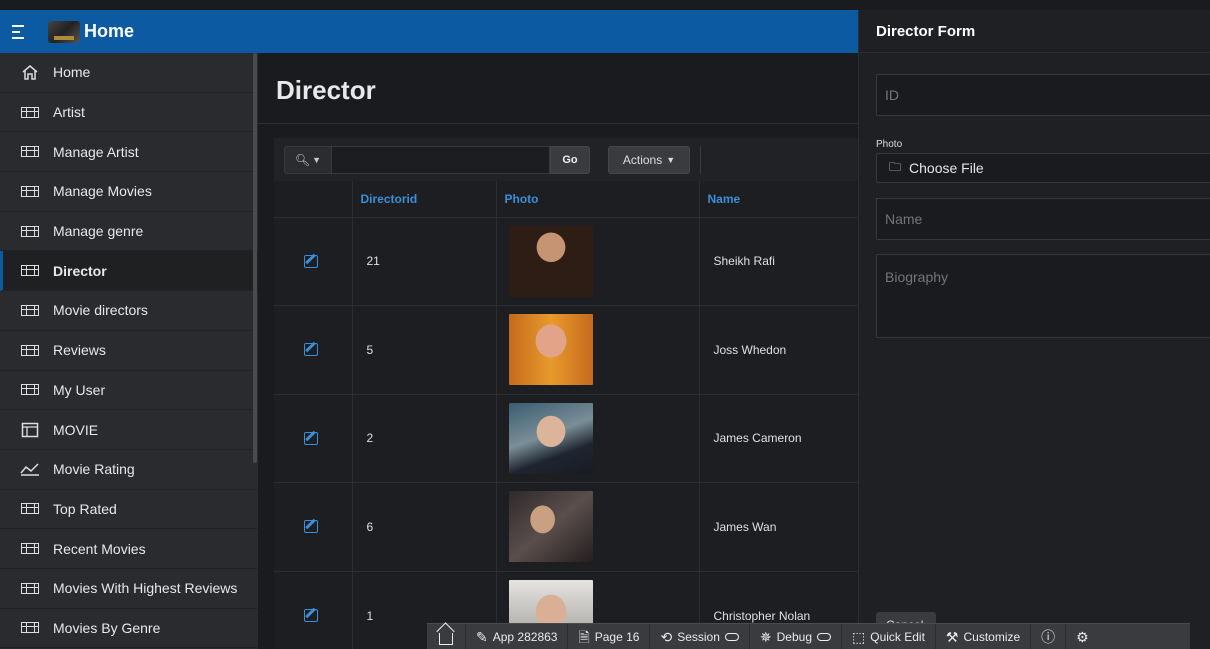 This screenshot has height=649, width=1210. I want to click on directorid-cell: 2, so click(424, 438).